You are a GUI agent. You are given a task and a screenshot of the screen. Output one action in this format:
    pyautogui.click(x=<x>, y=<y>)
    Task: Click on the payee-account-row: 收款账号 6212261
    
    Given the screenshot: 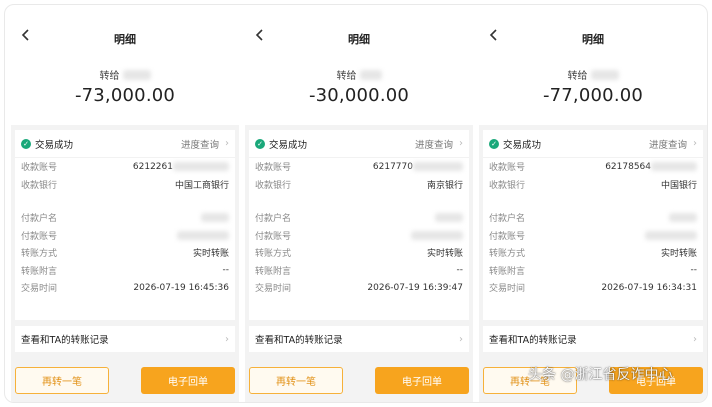 What is the action you would take?
    pyautogui.click(x=125, y=167)
    